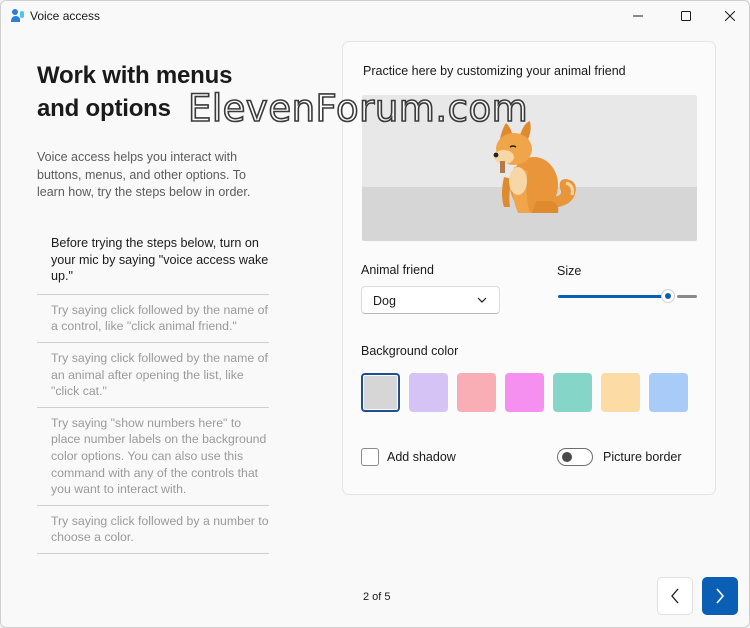 Image resolution: width=750 pixels, height=628 pixels. I want to click on slider-fill, so click(610, 296).